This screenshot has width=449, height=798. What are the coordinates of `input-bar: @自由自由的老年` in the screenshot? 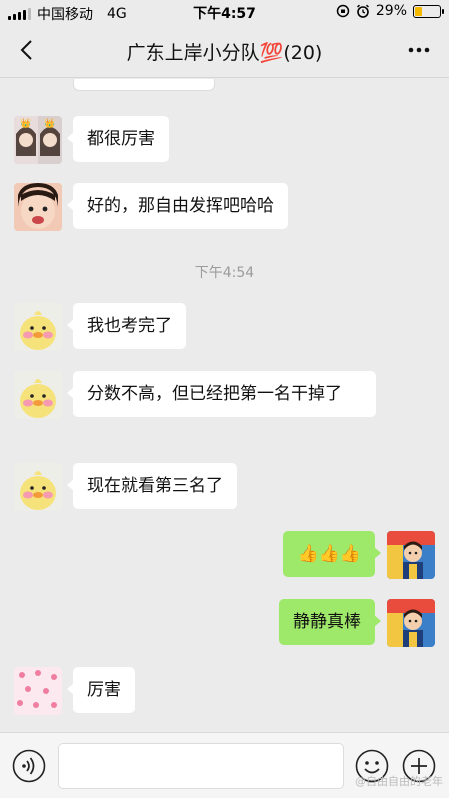 It's located at (224, 765).